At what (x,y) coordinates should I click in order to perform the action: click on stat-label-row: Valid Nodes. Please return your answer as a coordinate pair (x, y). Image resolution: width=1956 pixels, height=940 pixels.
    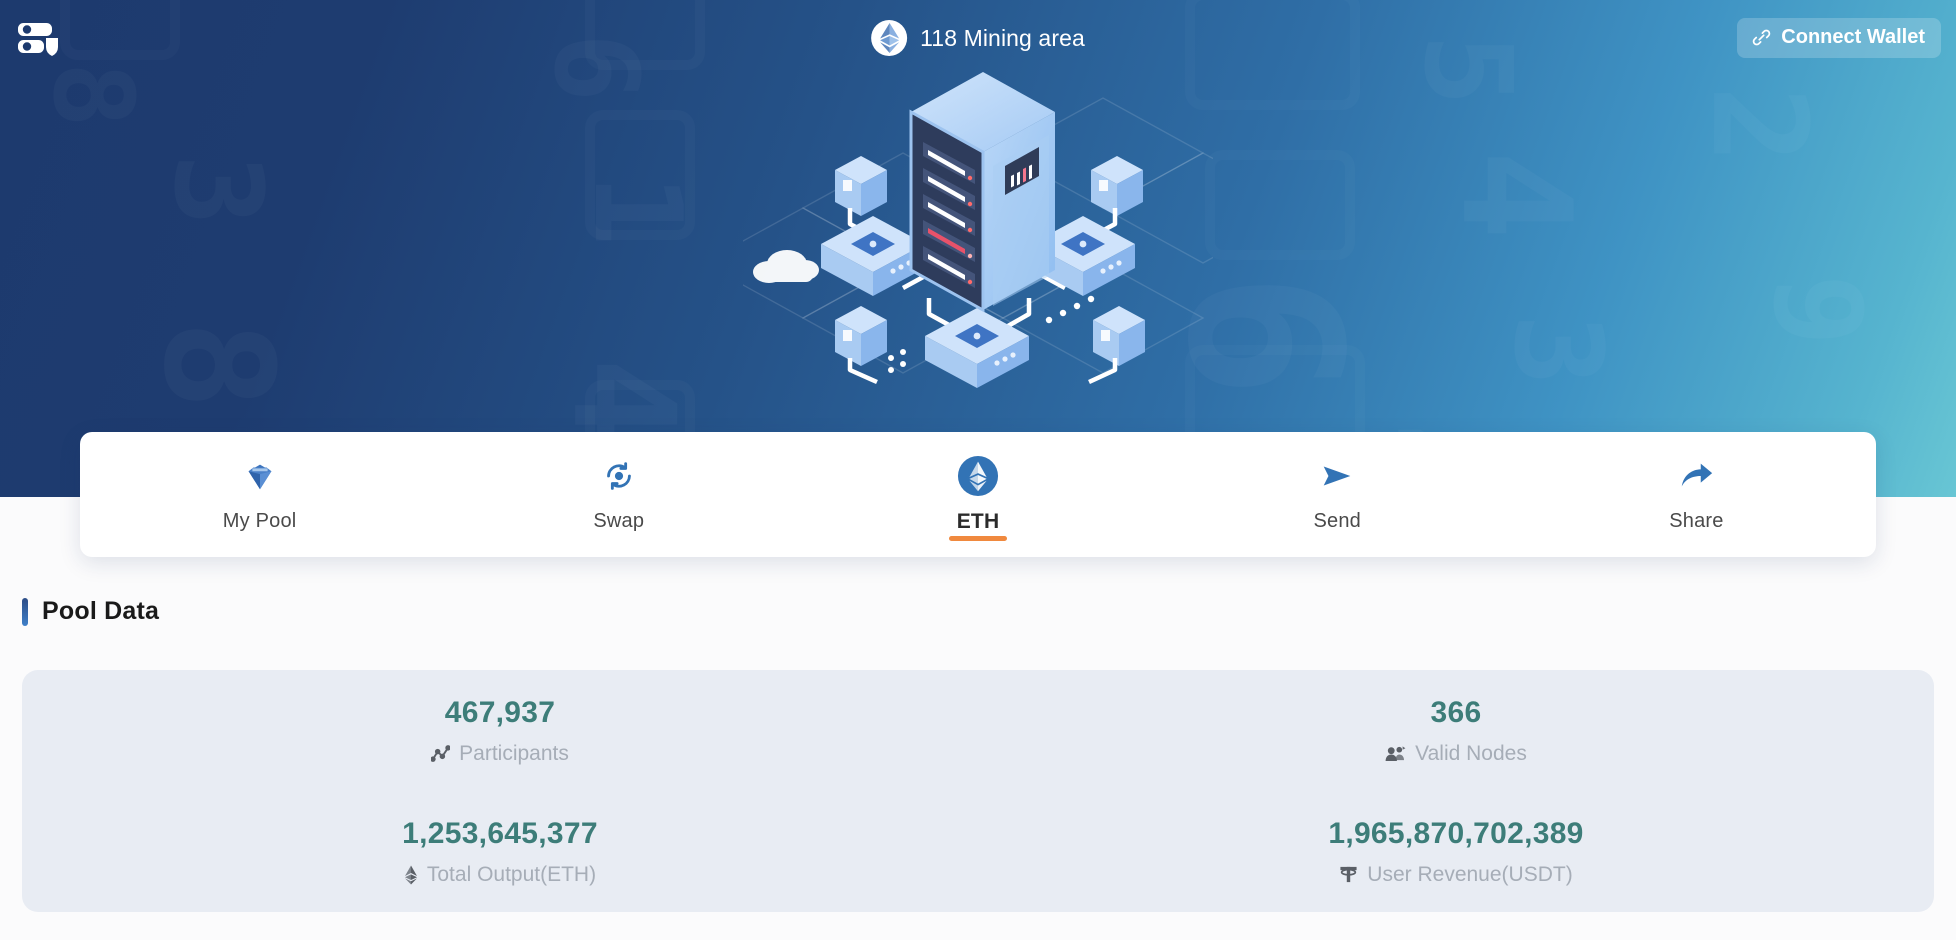
    Looking at the image, I should click on (1456, 754).